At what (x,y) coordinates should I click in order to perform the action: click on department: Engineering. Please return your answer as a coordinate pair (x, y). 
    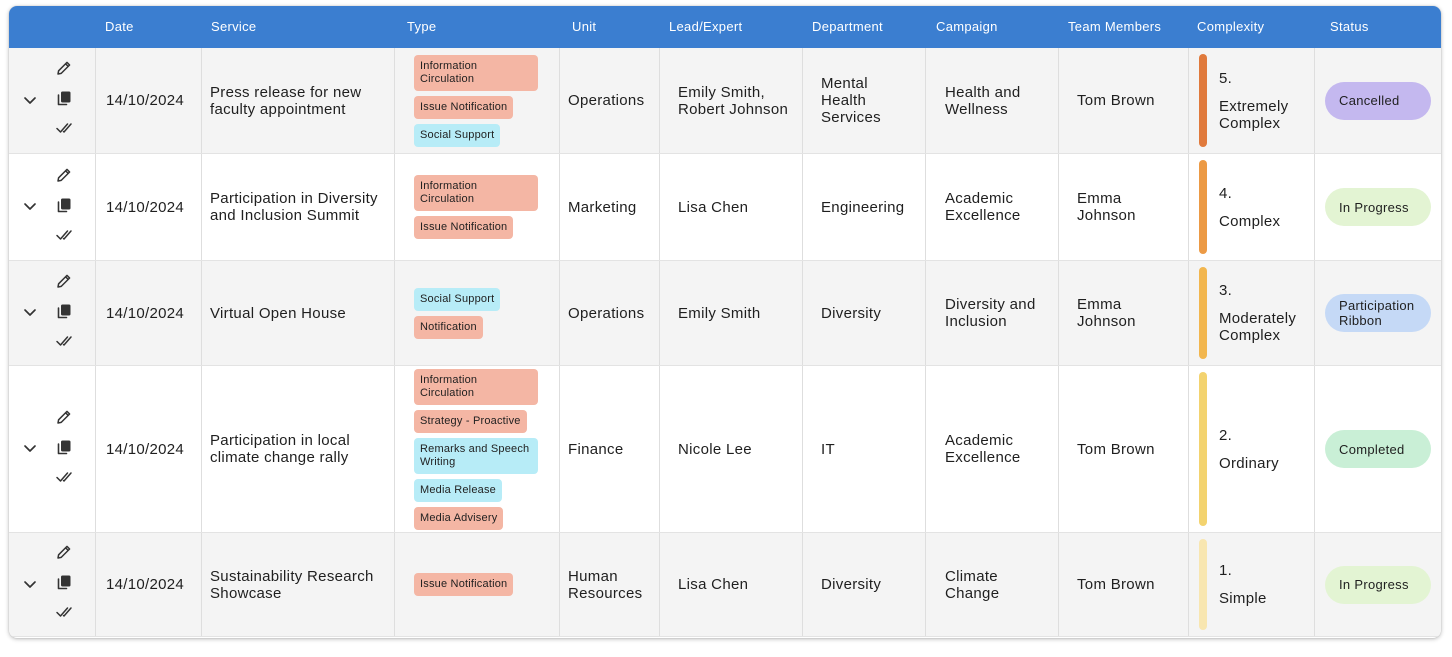
    Looking at the image, I should click on (863, 207).